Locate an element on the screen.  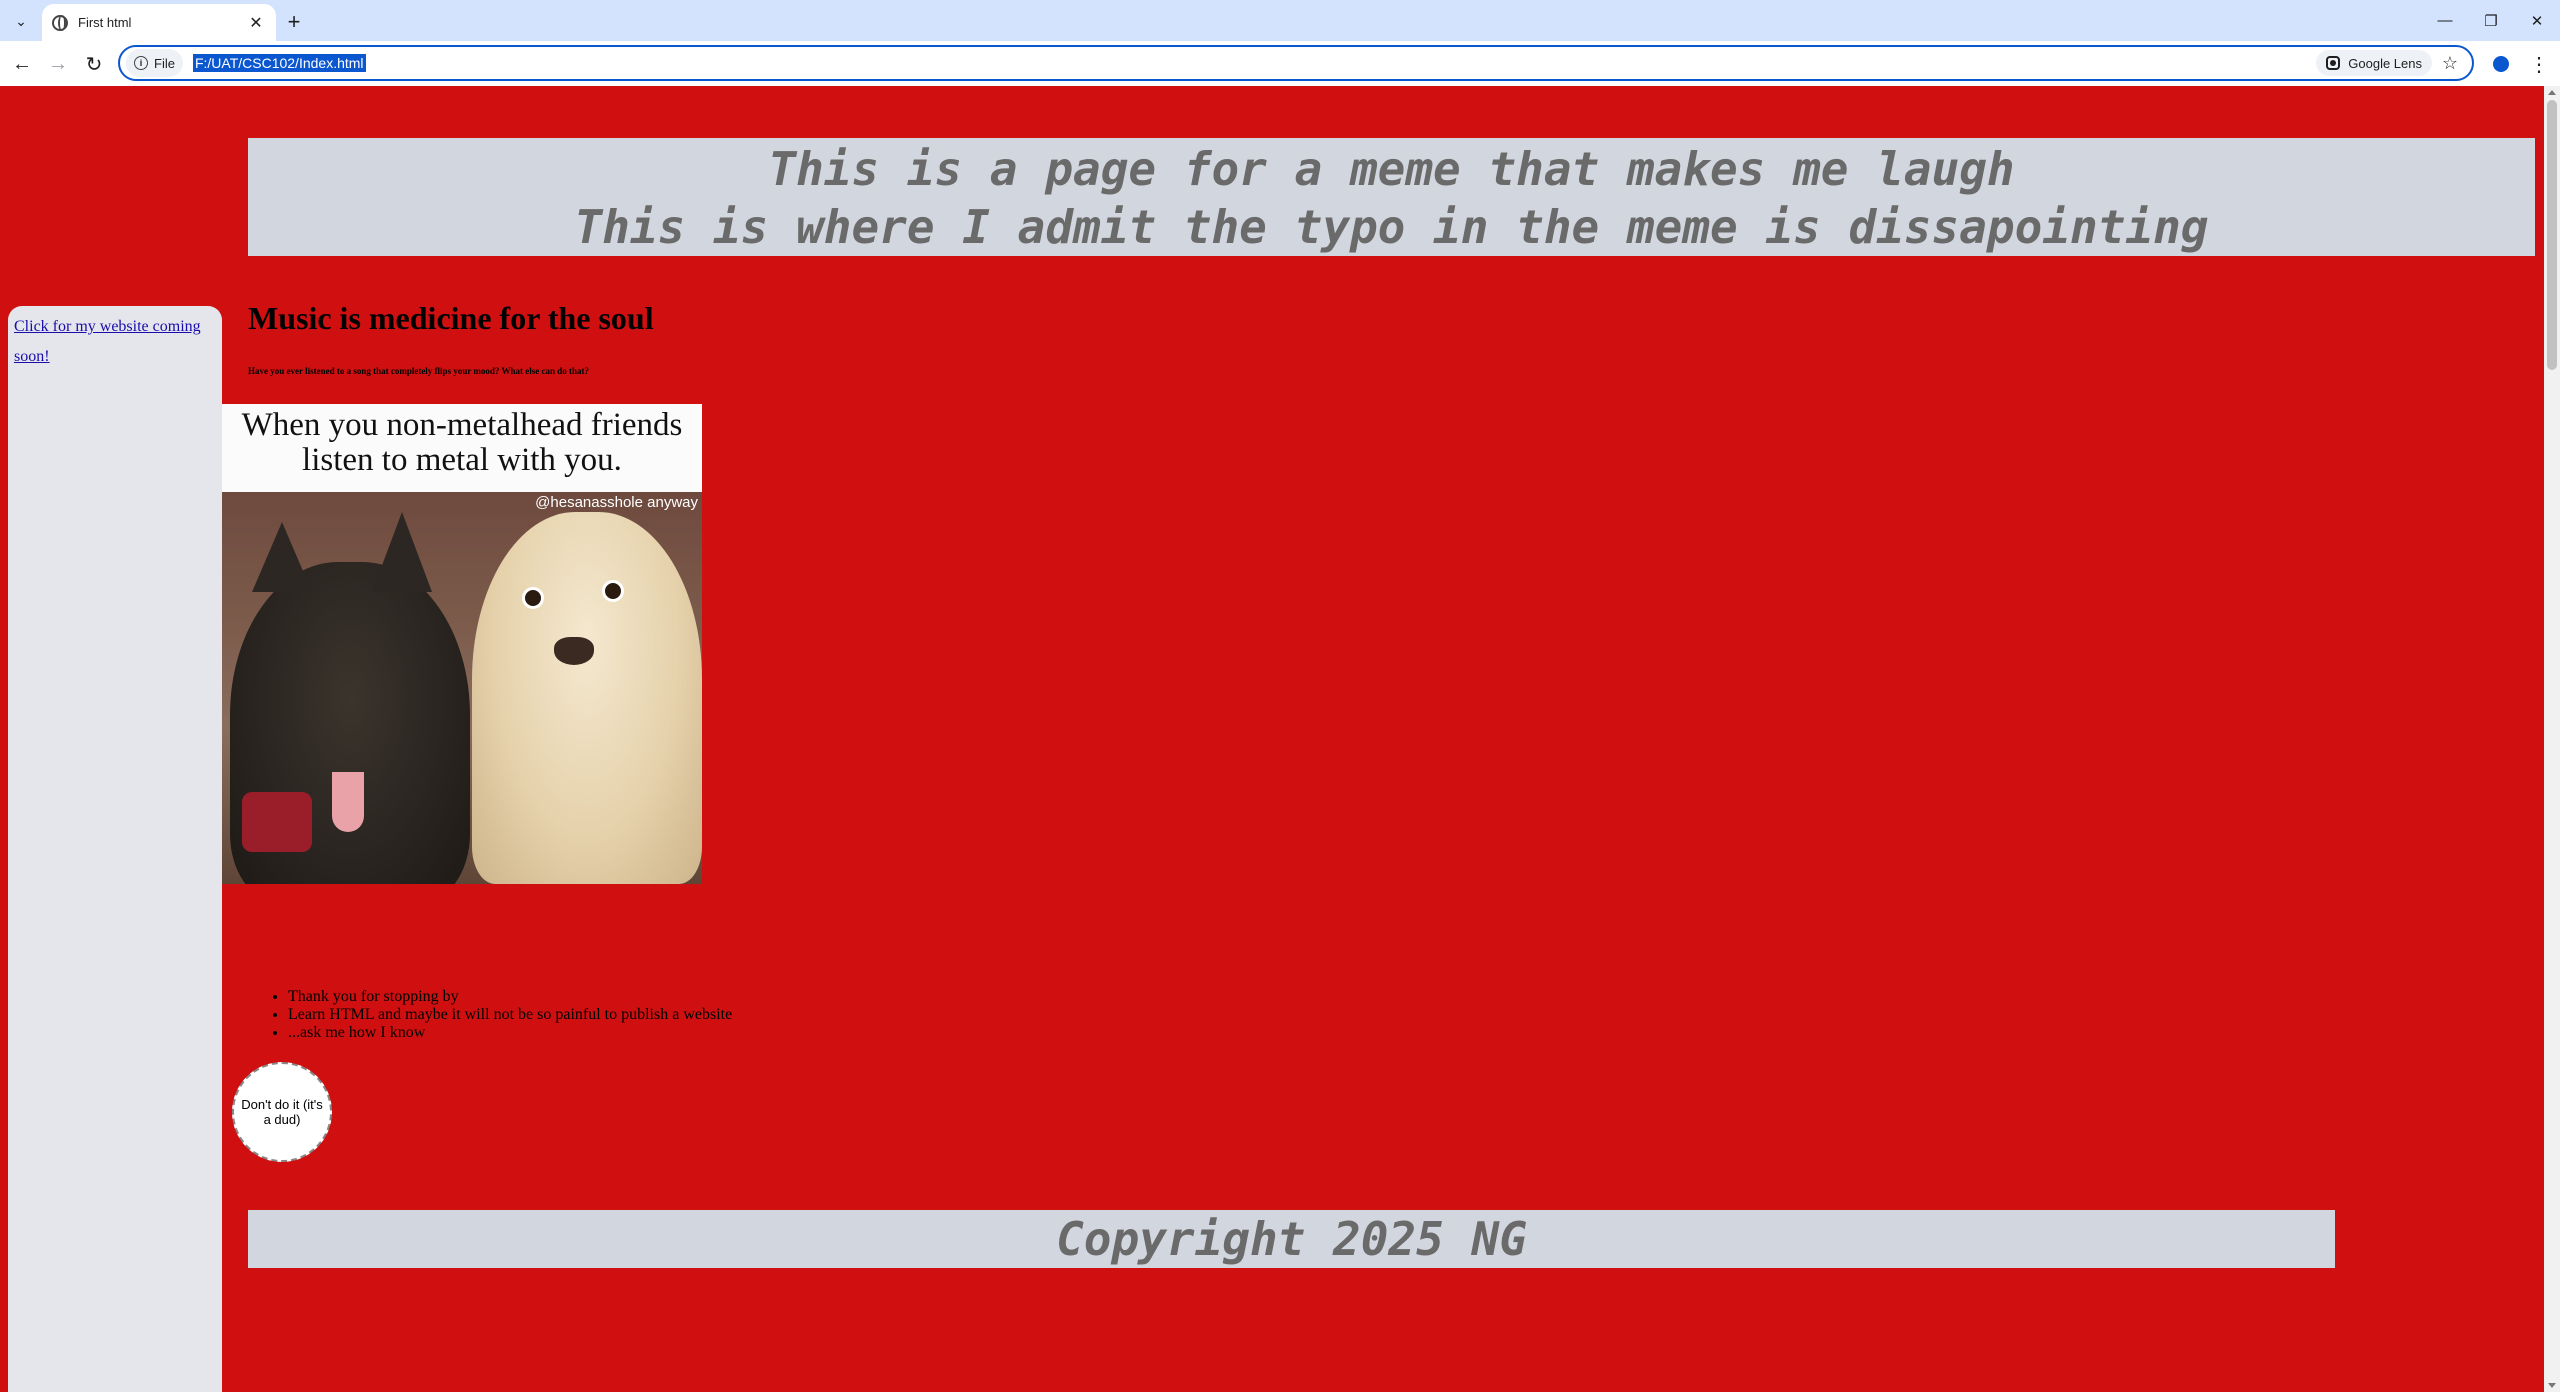
site-info-chip: i File is located at coordinates (154, 63).